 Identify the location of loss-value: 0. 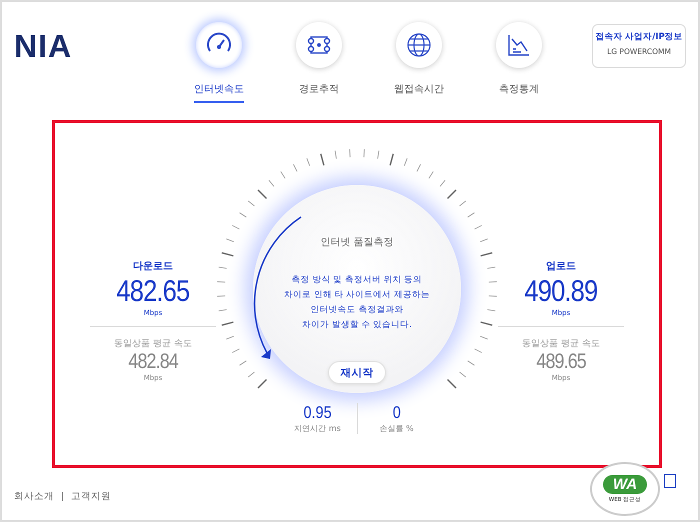
(396, 413).